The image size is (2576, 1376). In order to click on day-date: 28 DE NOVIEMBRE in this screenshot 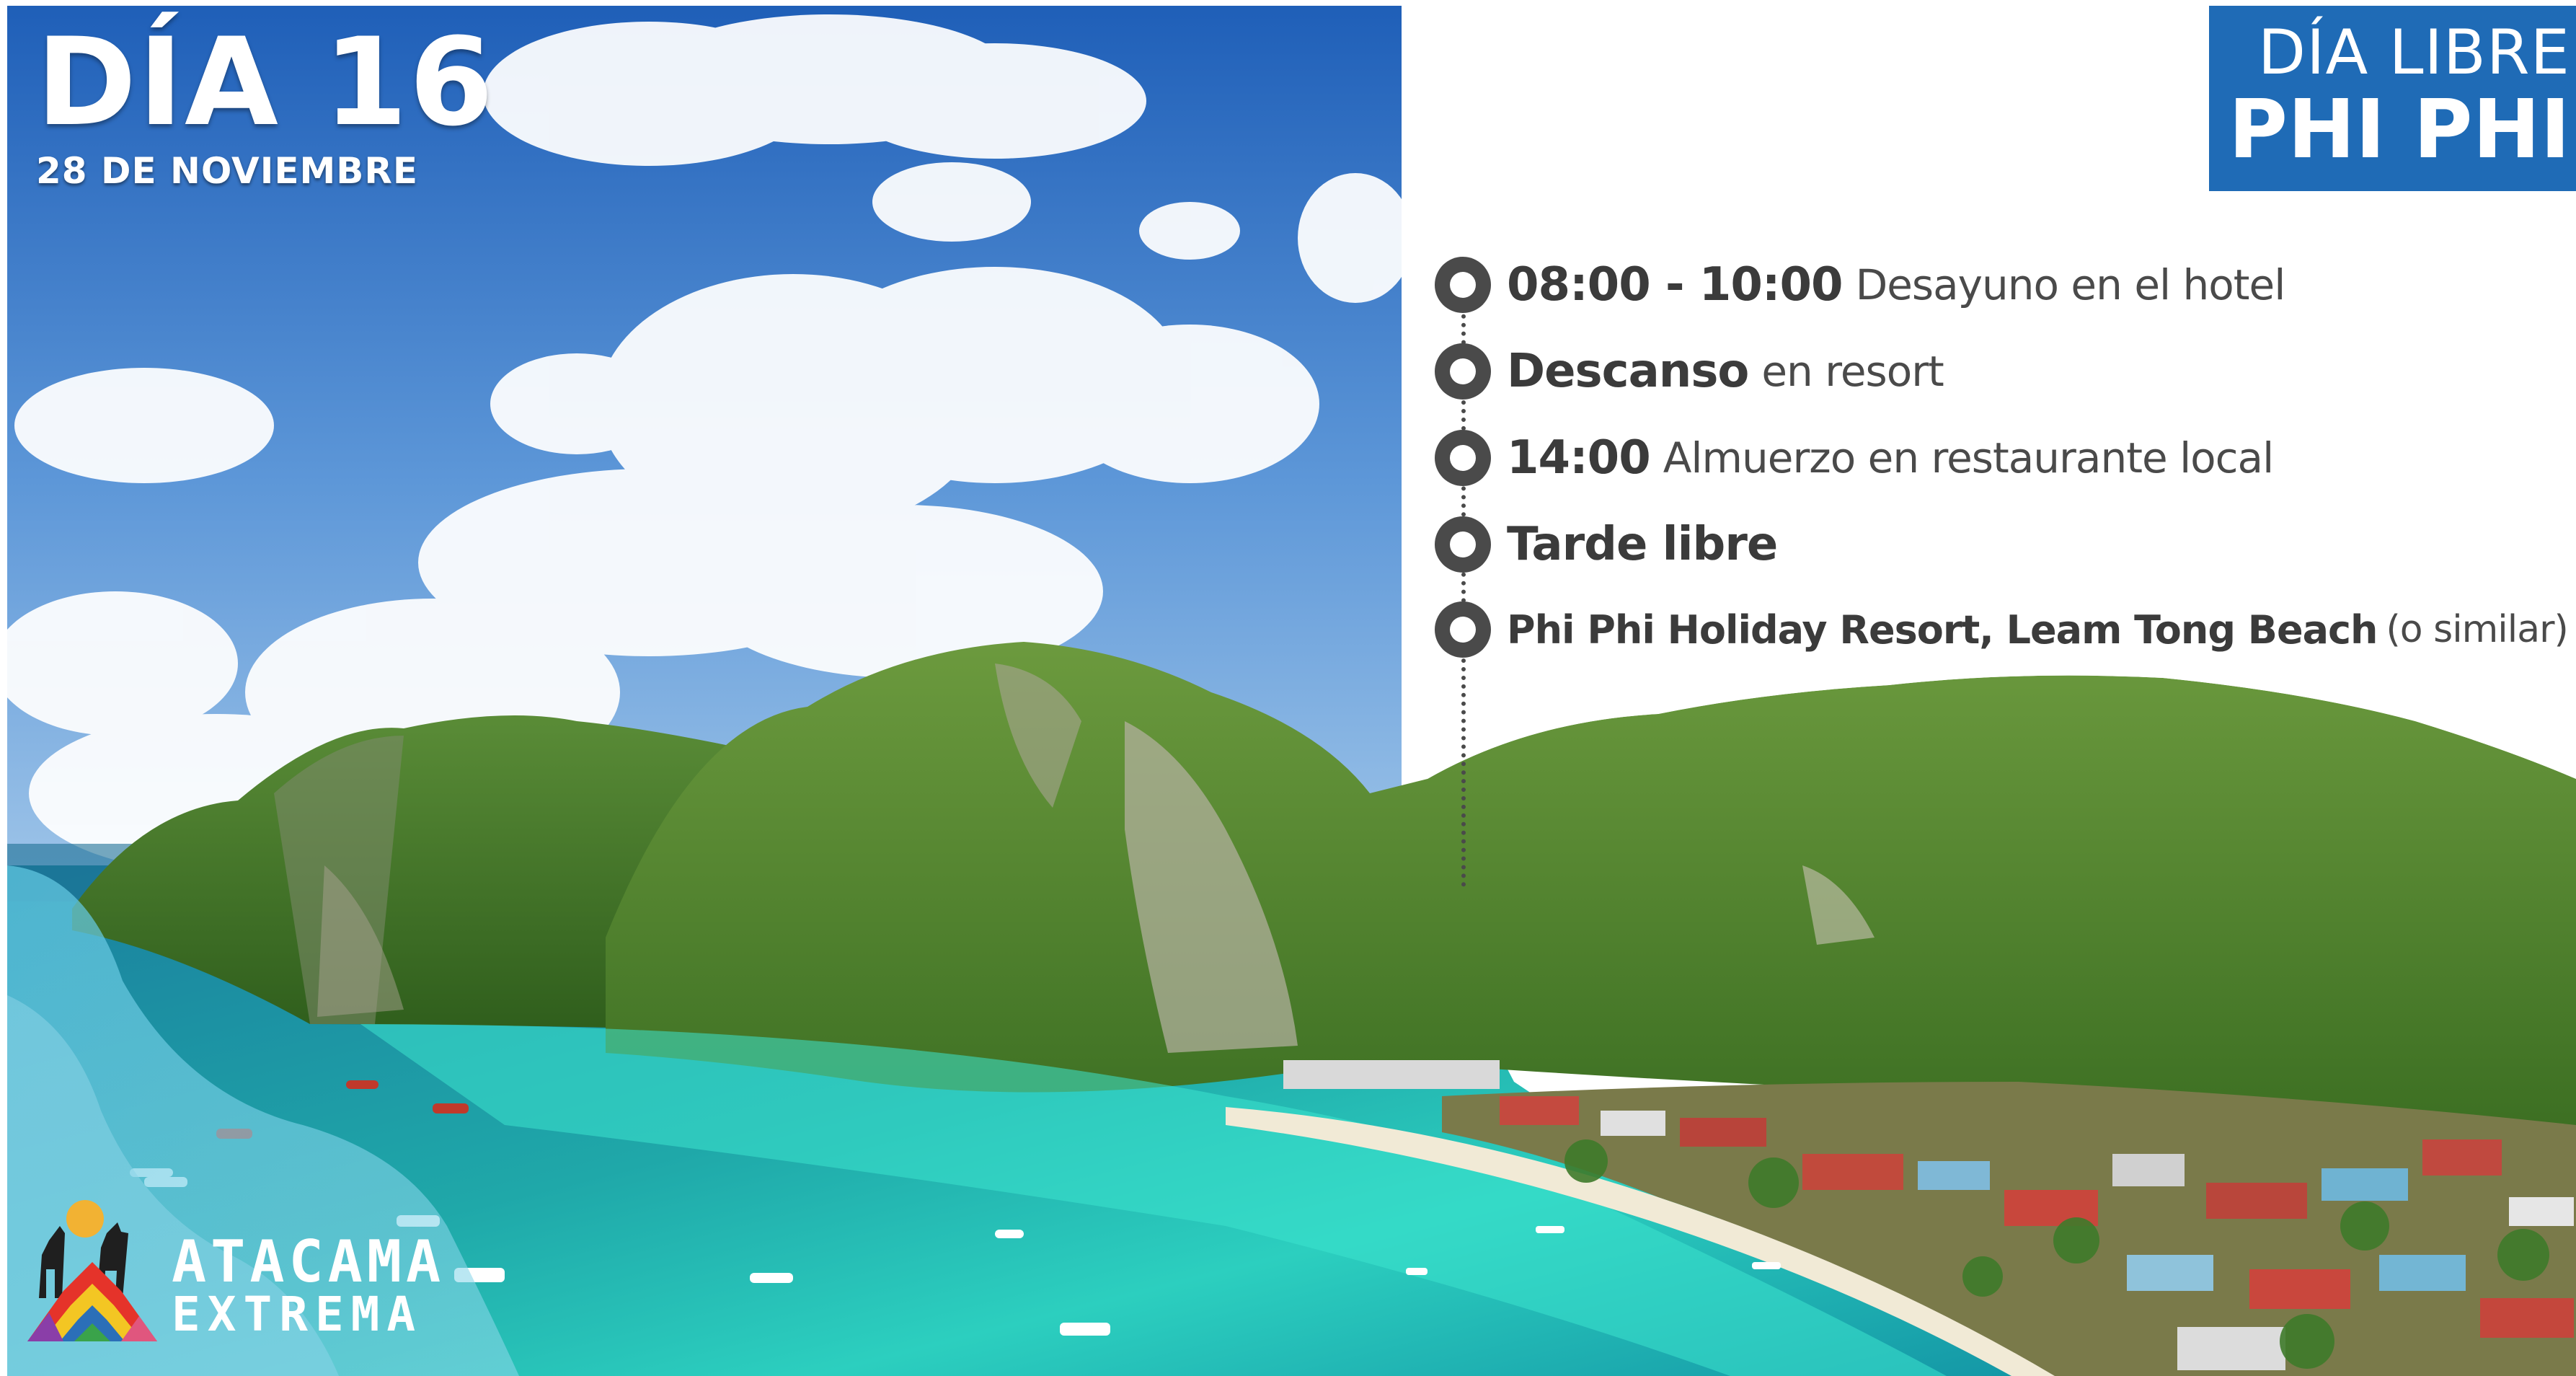, I will do `click(227, 171)`.